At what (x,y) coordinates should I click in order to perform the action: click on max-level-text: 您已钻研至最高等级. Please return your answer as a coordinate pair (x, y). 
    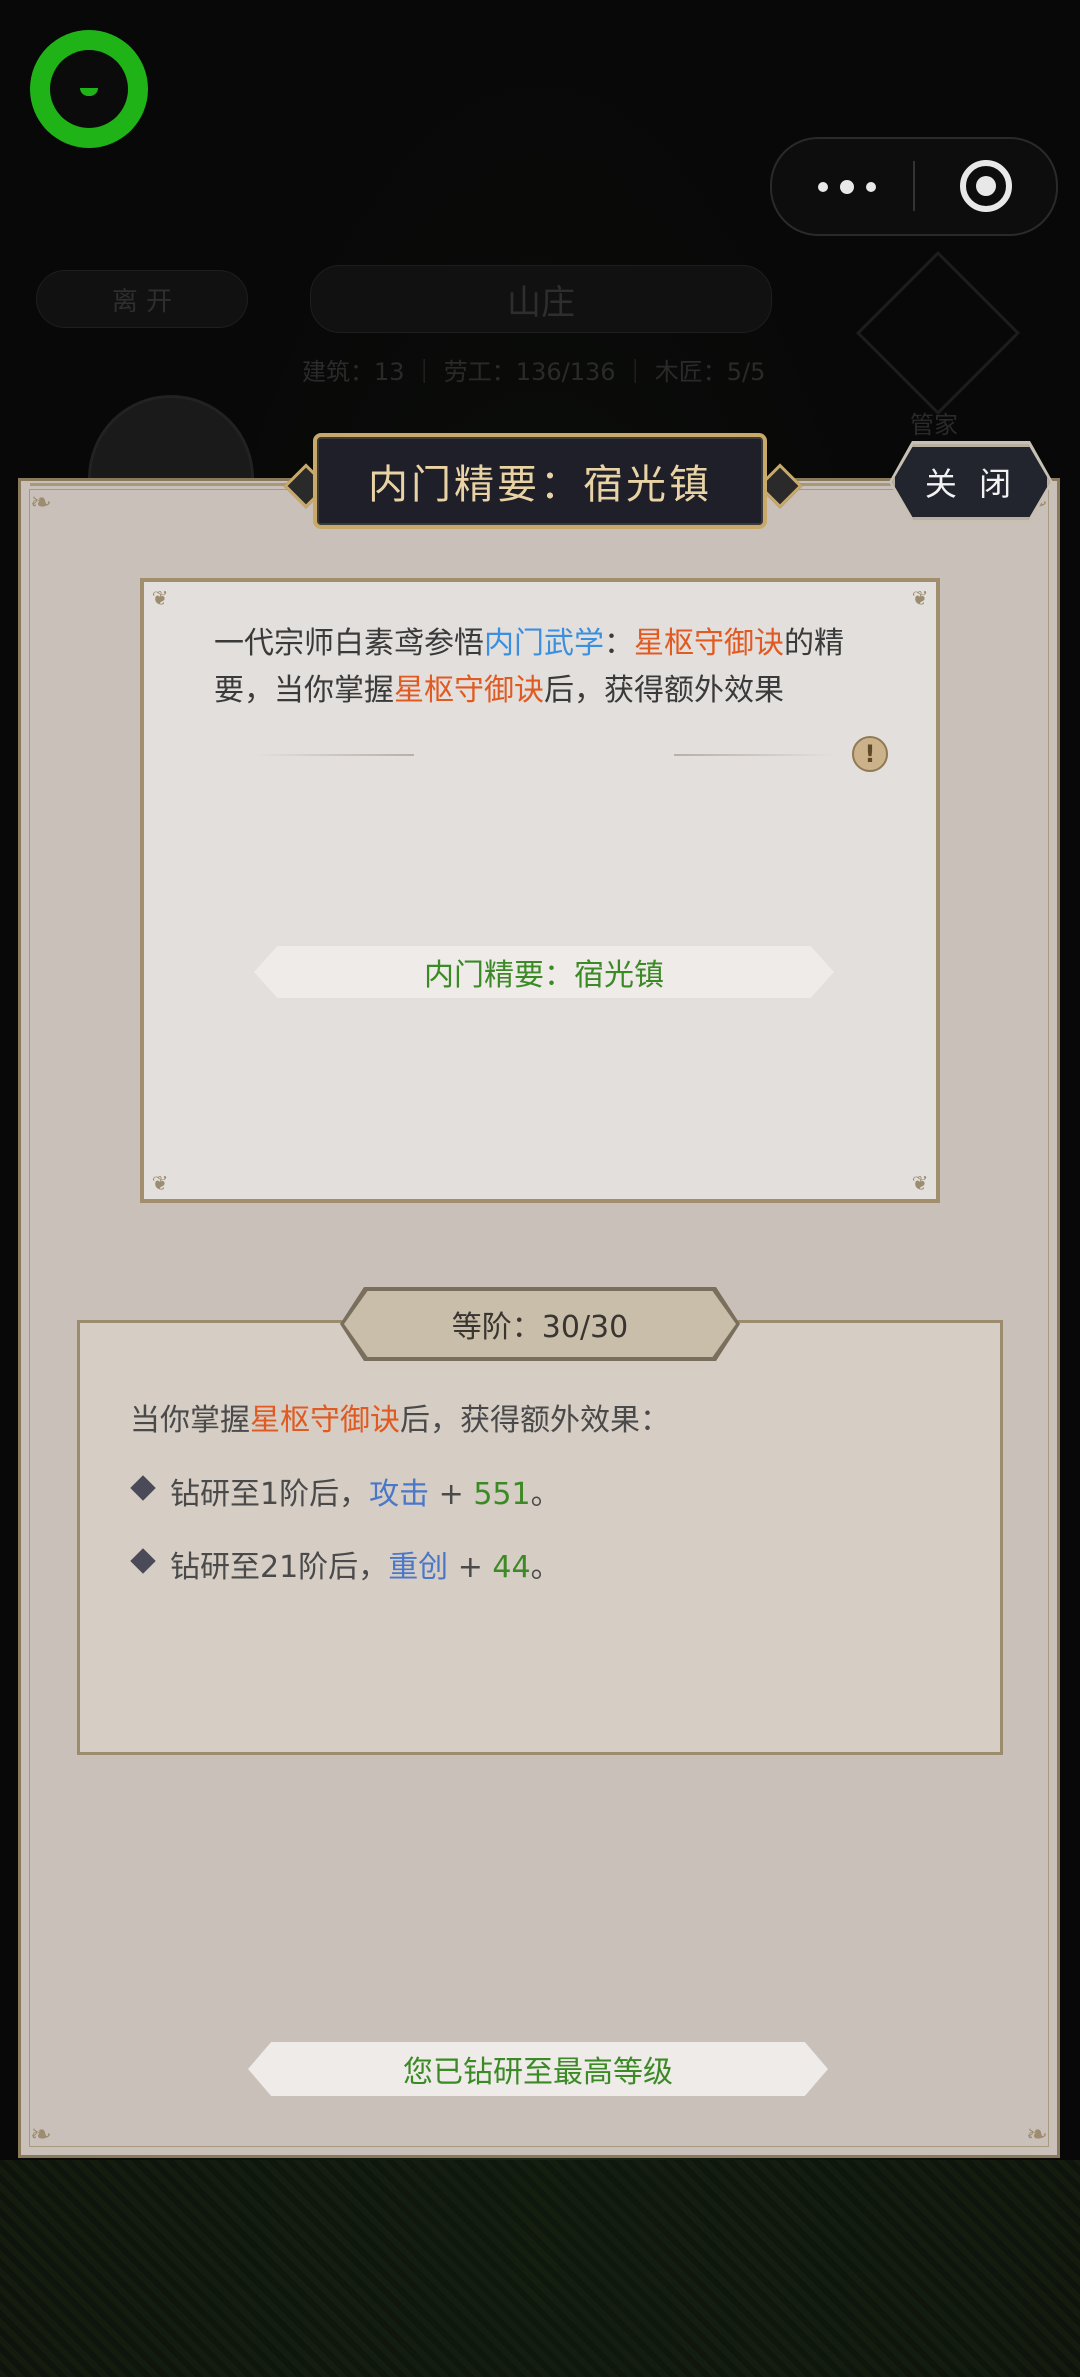
    Looking at the image, I should click on (538, 2072).